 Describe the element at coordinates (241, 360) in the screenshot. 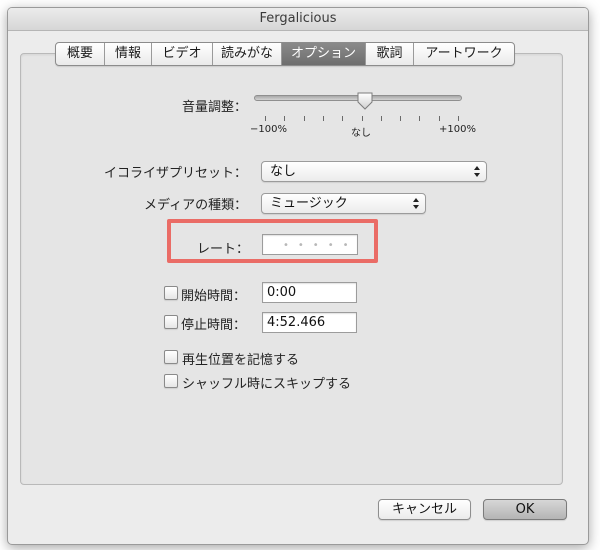

I see `remember-position-label: 再生位置を記憶する` at that location.